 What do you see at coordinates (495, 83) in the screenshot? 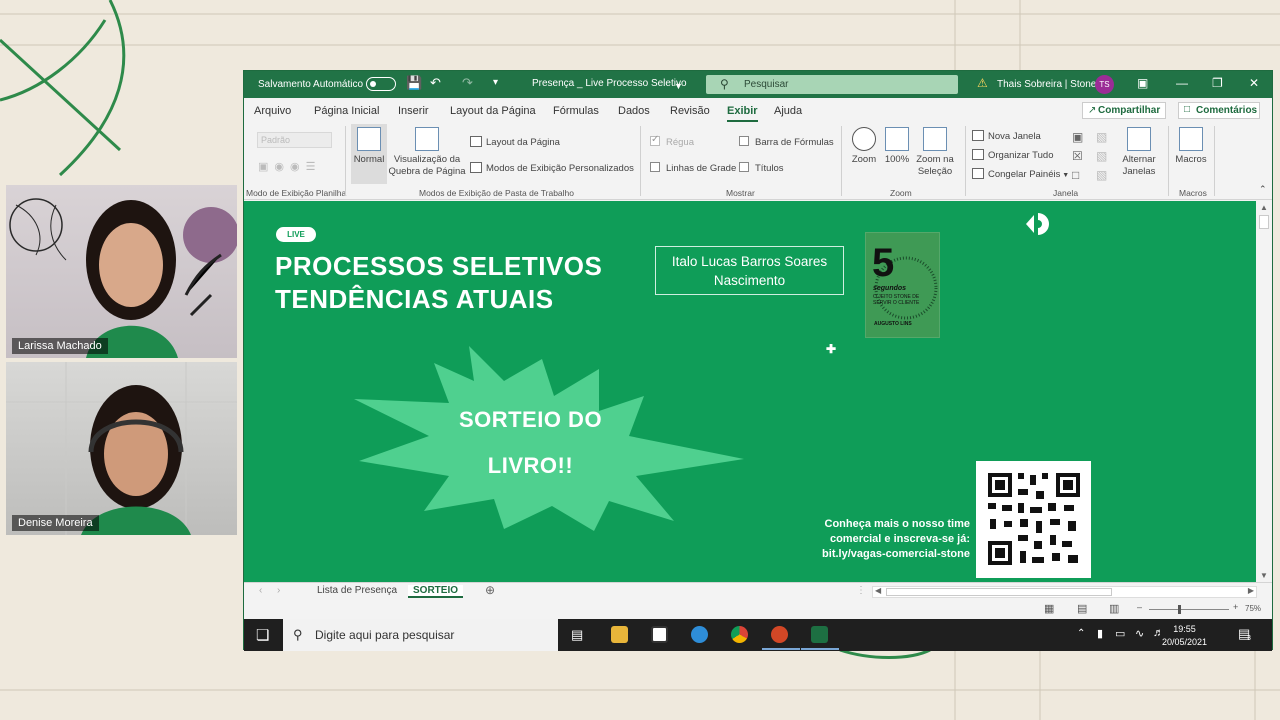
I see `customize-toolbar-icon: ▾` at bounding box center [495, 83].